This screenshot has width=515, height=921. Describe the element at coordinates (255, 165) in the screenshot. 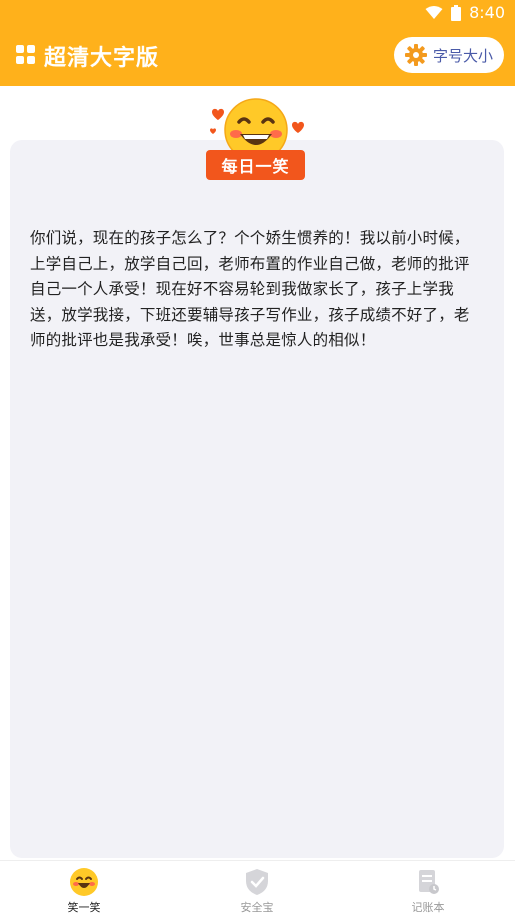

I see `daily-laugh-badge: 每日一笑` at that location.